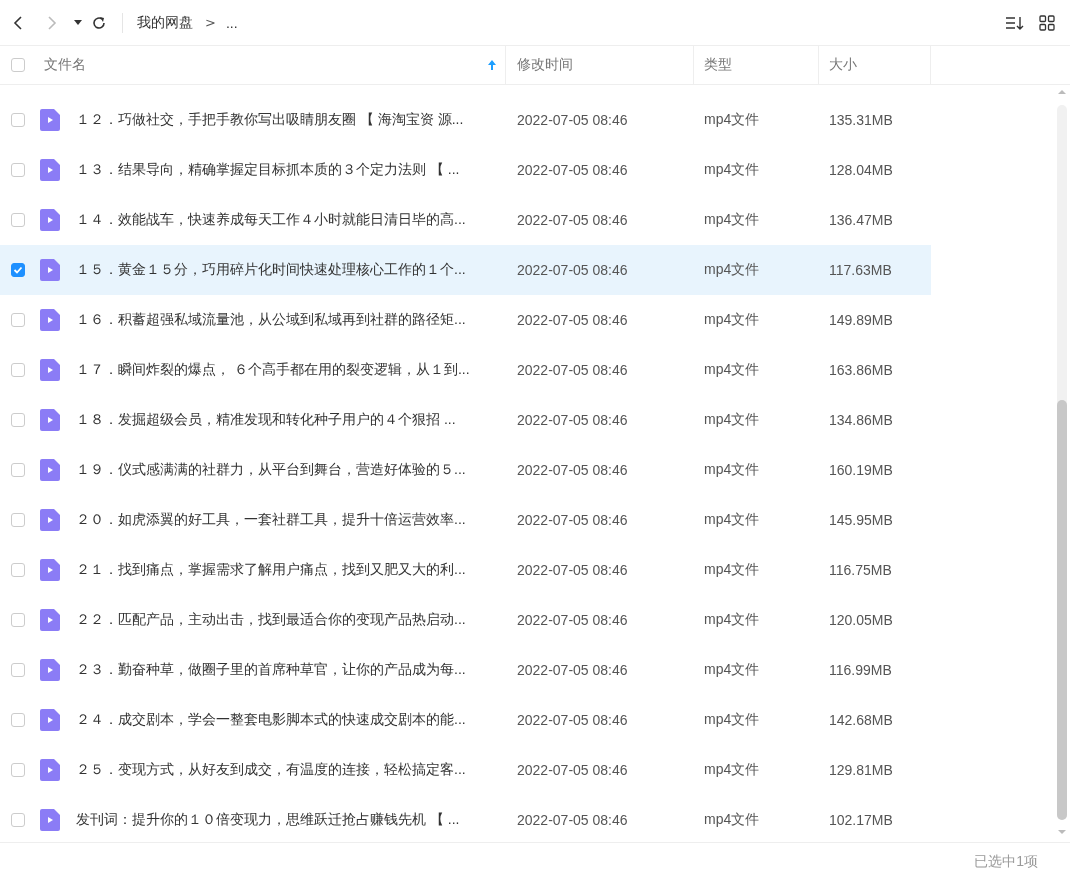 Image resolution: width=1070 pixels, height=880 pixels. Describe the element at coordinates (165, 22) in the screenshot. I see `breadcrumb-item: 我的网盘` at that location.